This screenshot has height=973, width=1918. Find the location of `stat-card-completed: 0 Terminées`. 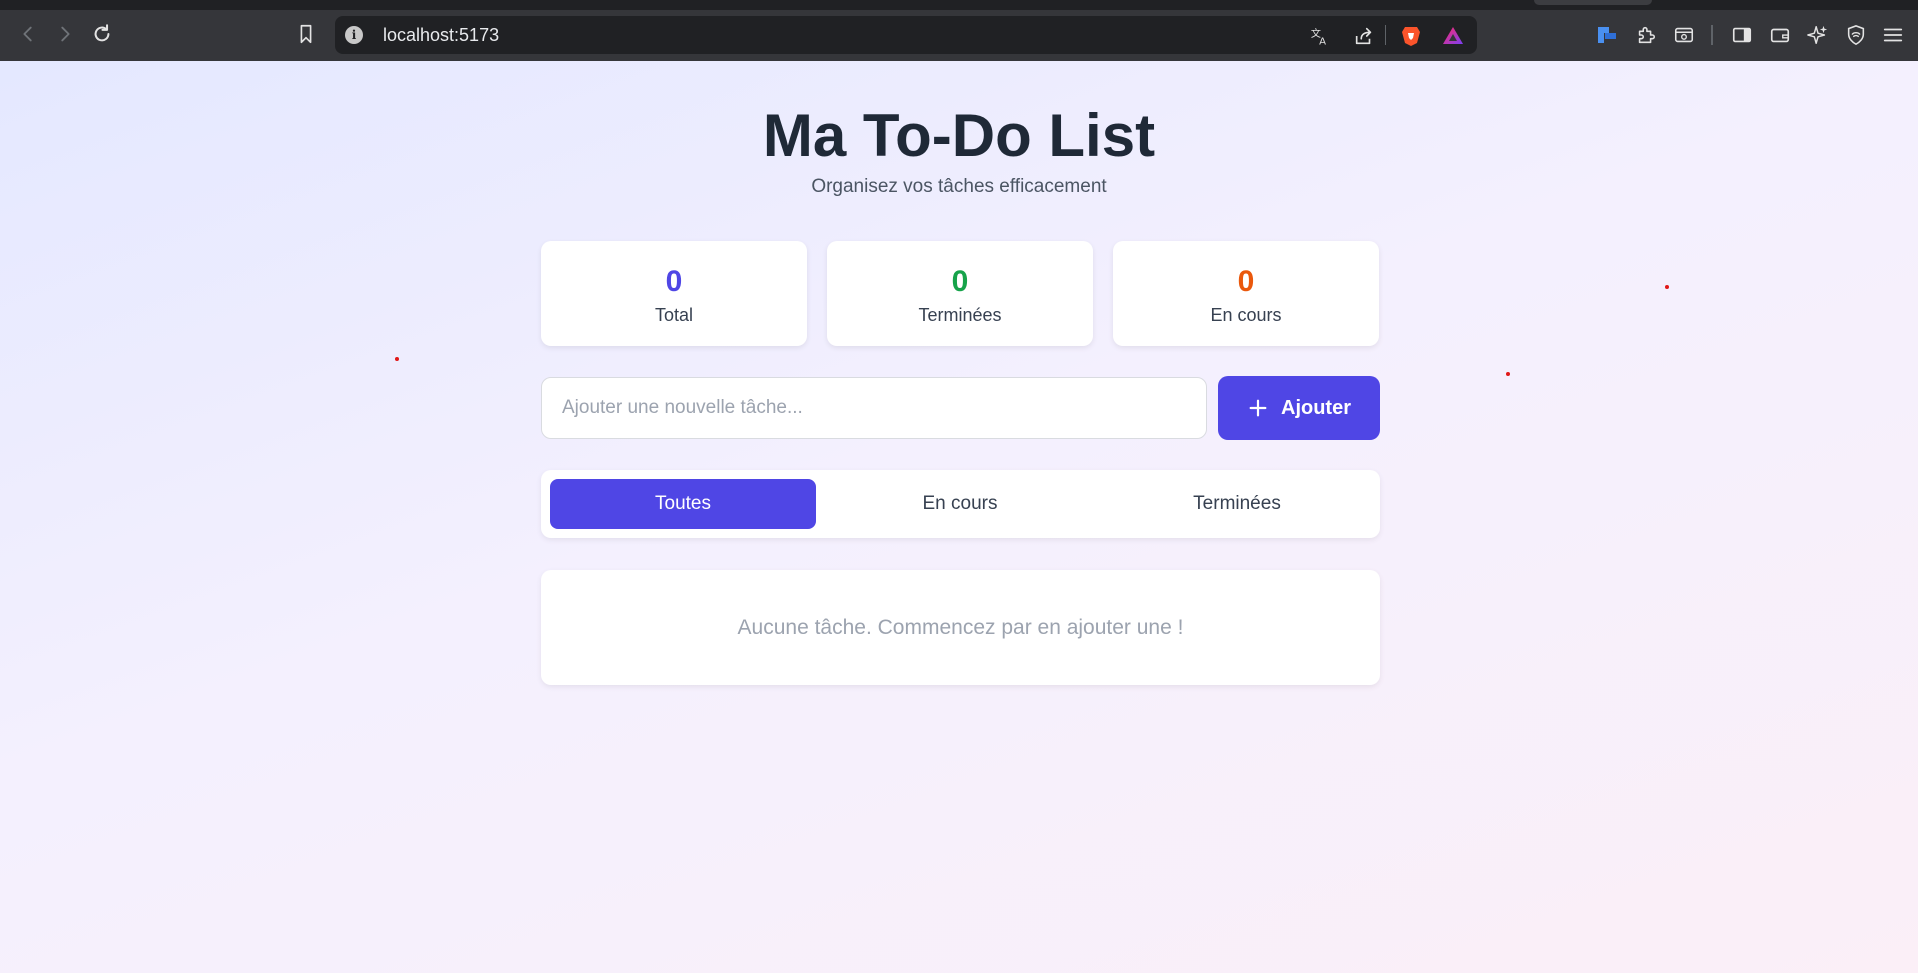

stat-card-completed: 0 Terminées is located at coordinates (960, 293).